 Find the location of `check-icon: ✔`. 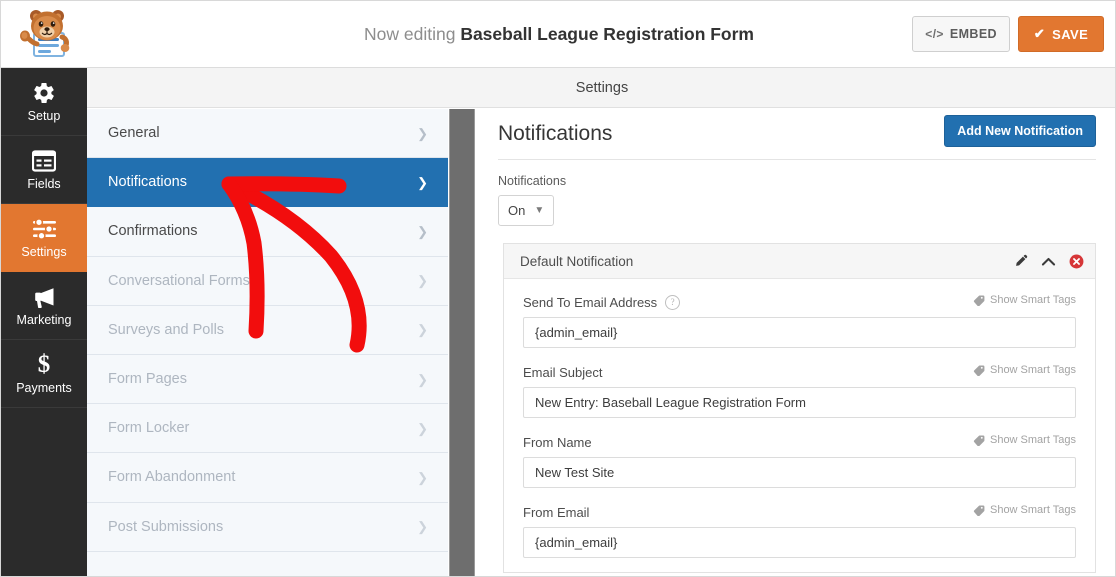

check-icon: ✔ is located at coordinates (1039, 33).